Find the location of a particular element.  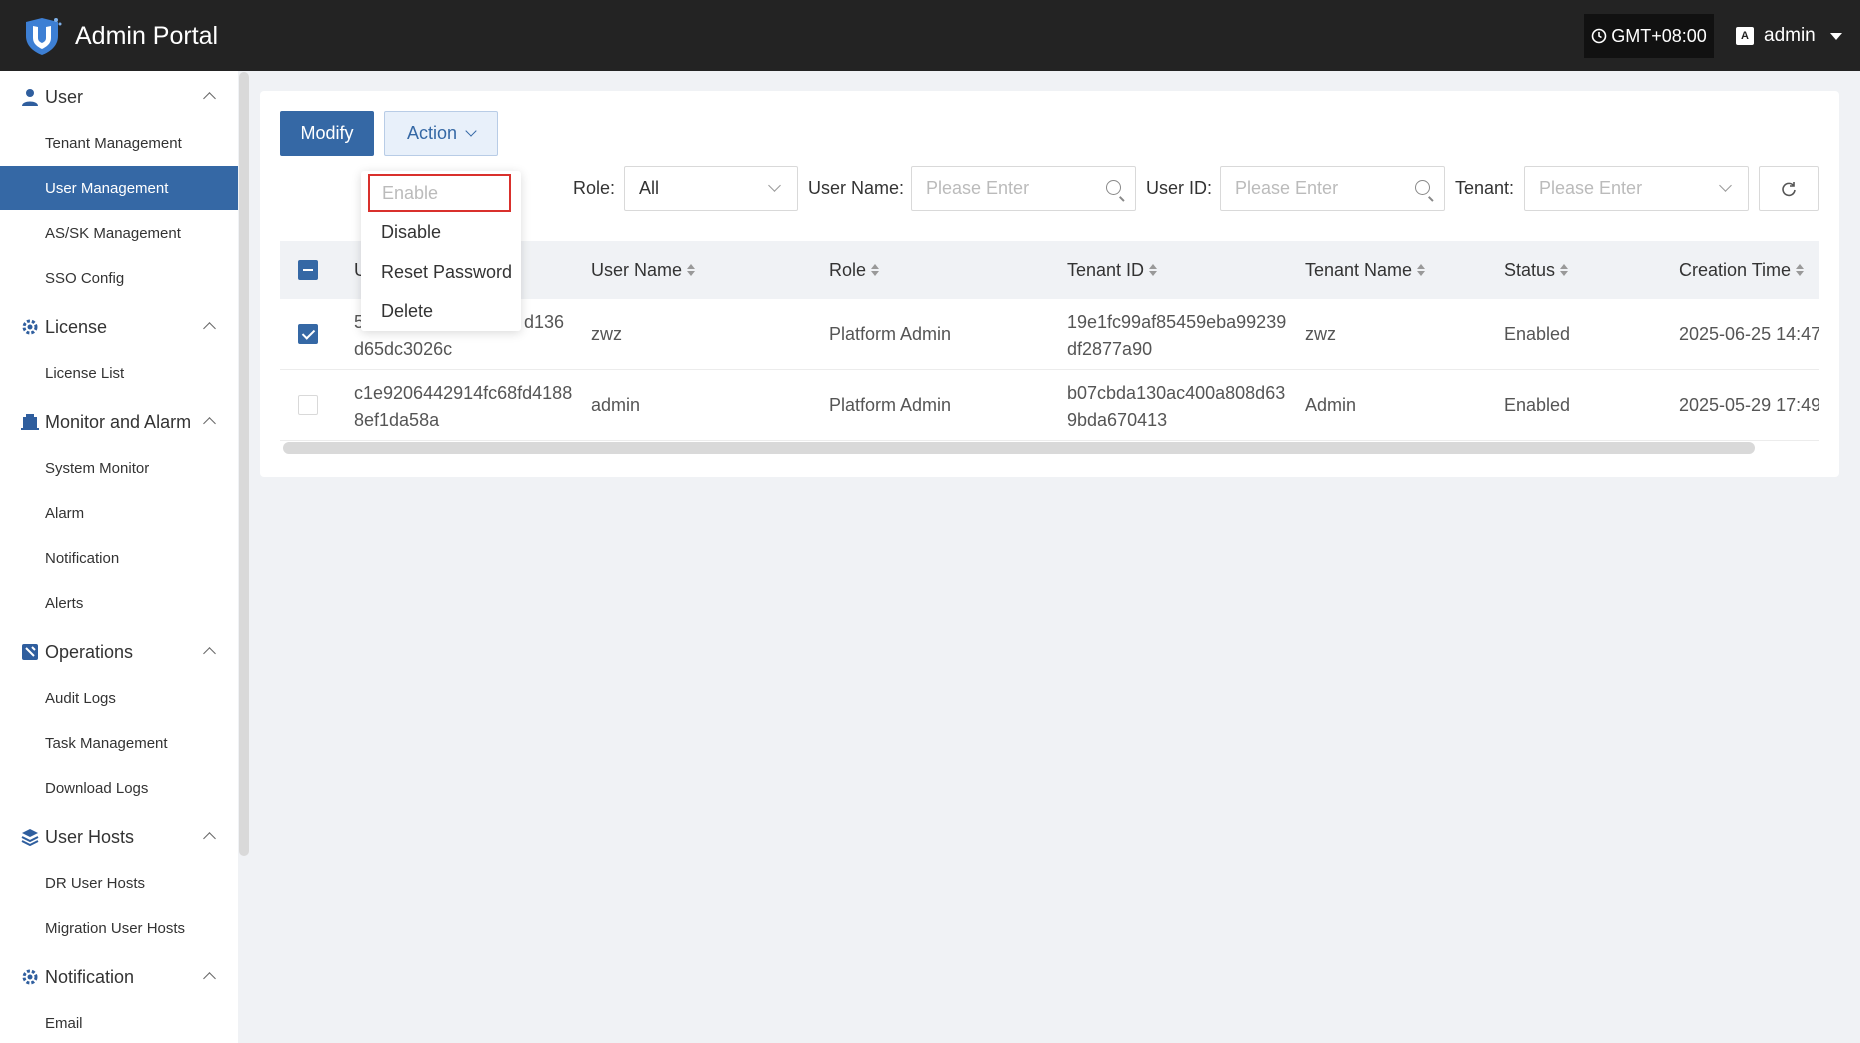

sidebar-item-sso-config: SSO Config is located at coordinates (119, 278).